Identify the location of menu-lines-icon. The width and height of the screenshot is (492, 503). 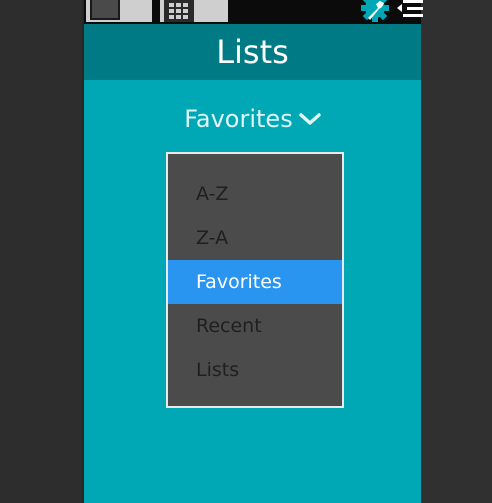
(409, 11).